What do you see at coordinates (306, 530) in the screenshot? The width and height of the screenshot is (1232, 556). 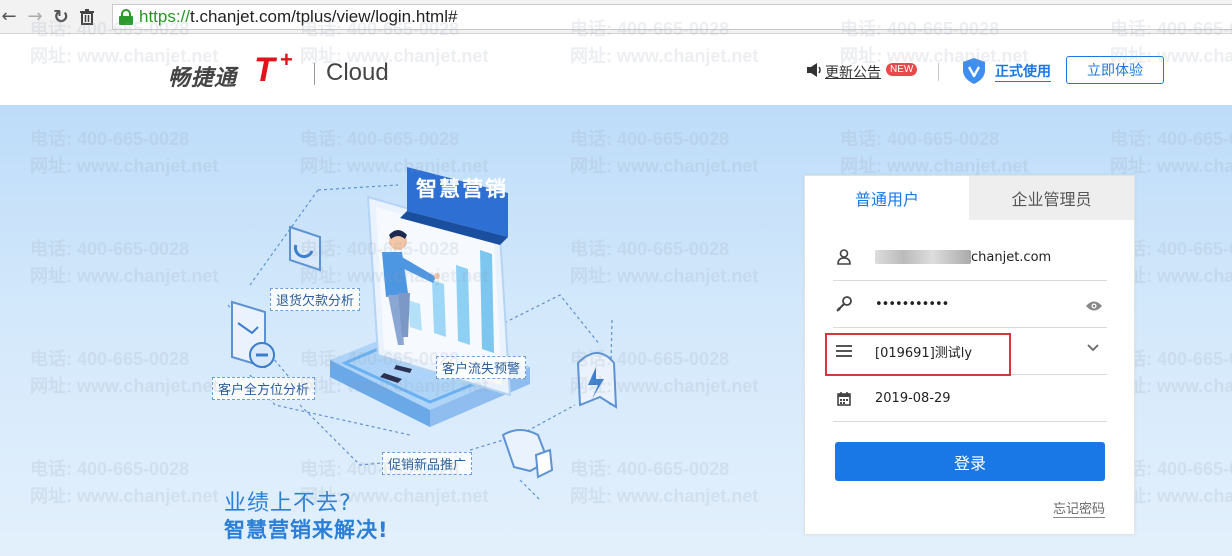 I see `hero-slogan-line2: 智慧营销来解决!` at bounding box center [306, 530].